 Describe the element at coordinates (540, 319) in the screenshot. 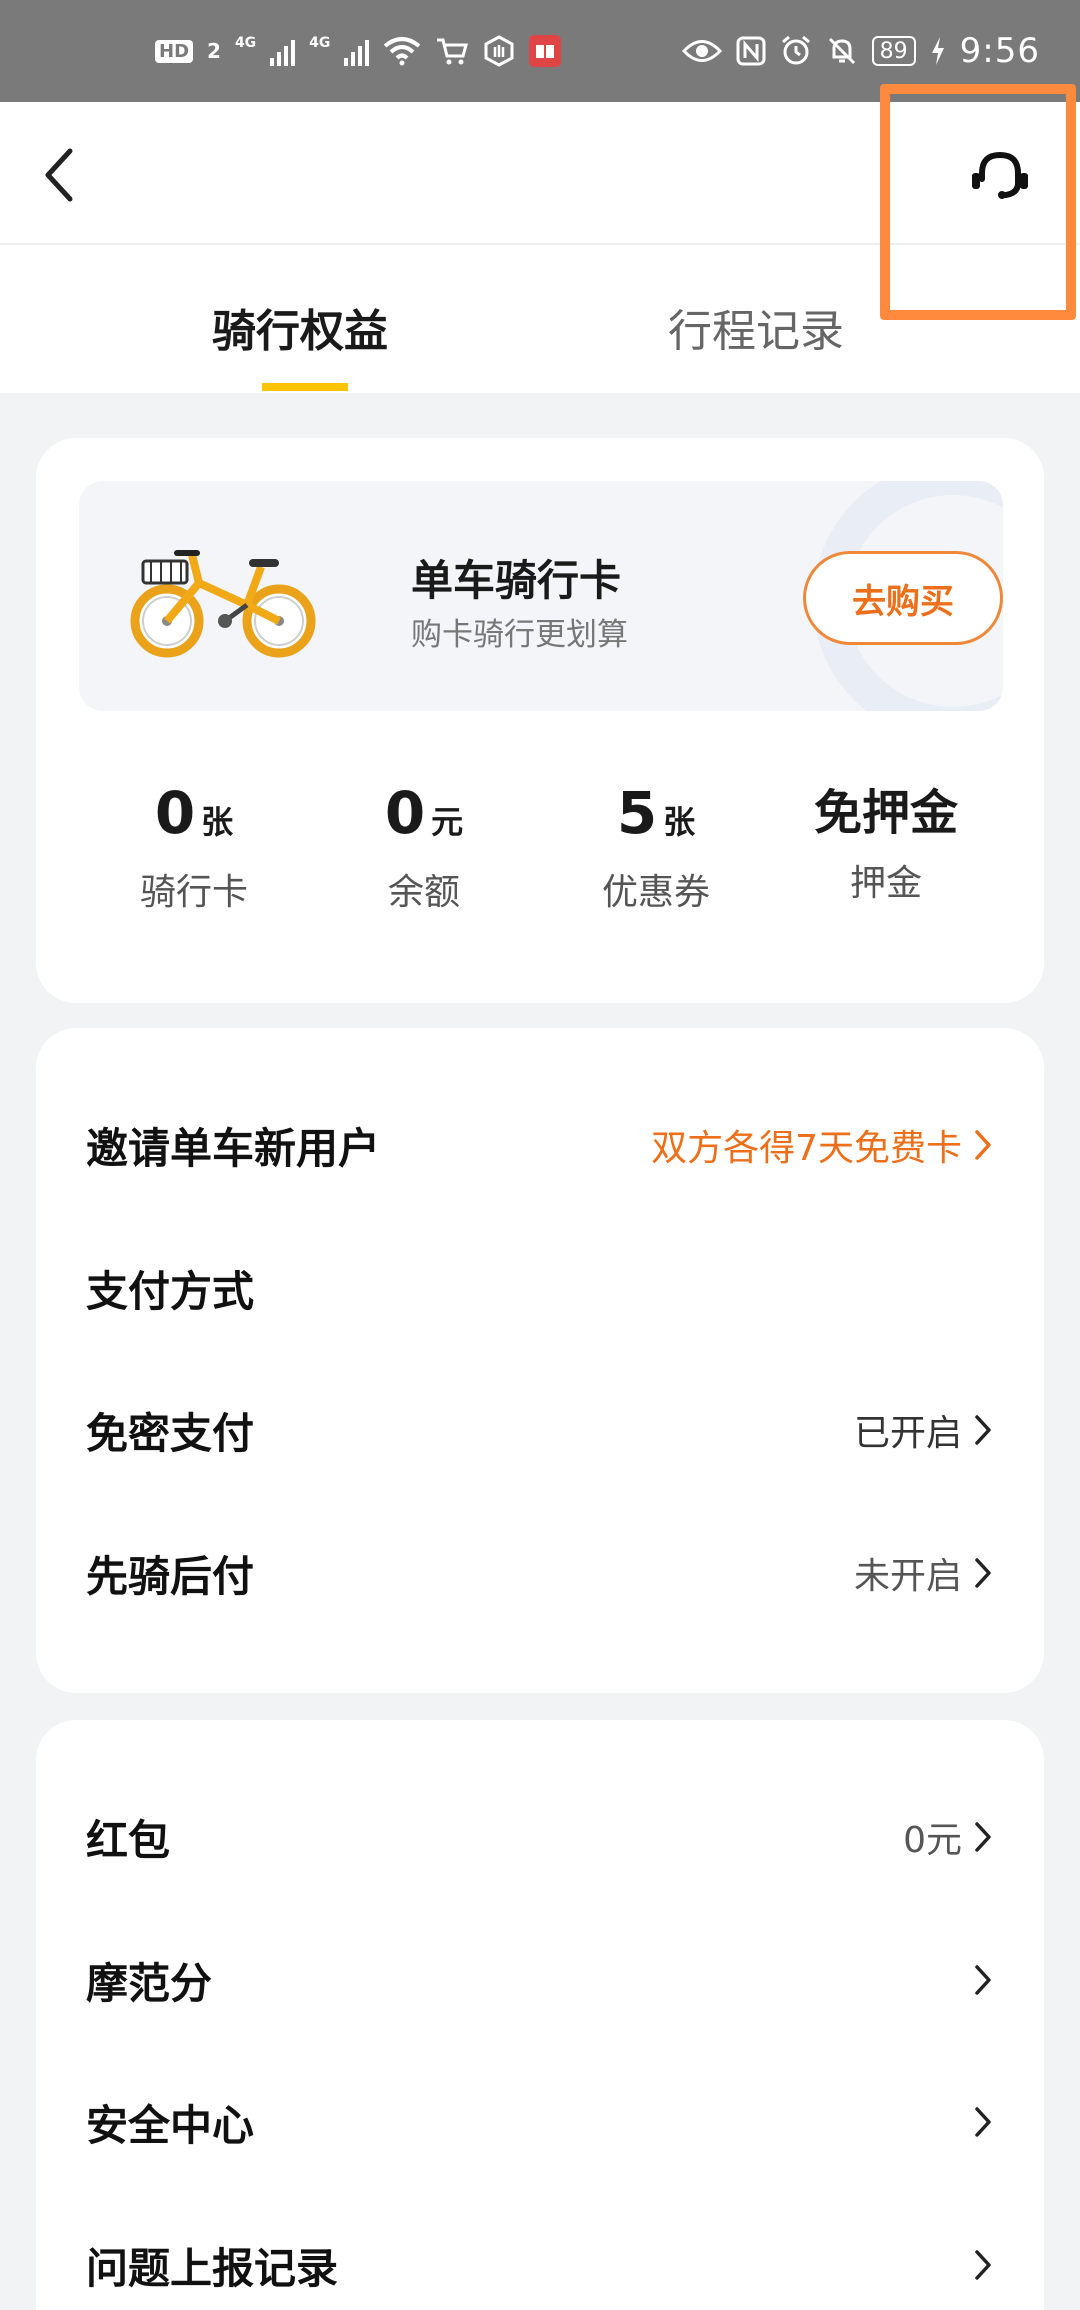

I see `tab-bar: 骑行权益 行程记录` at that location.